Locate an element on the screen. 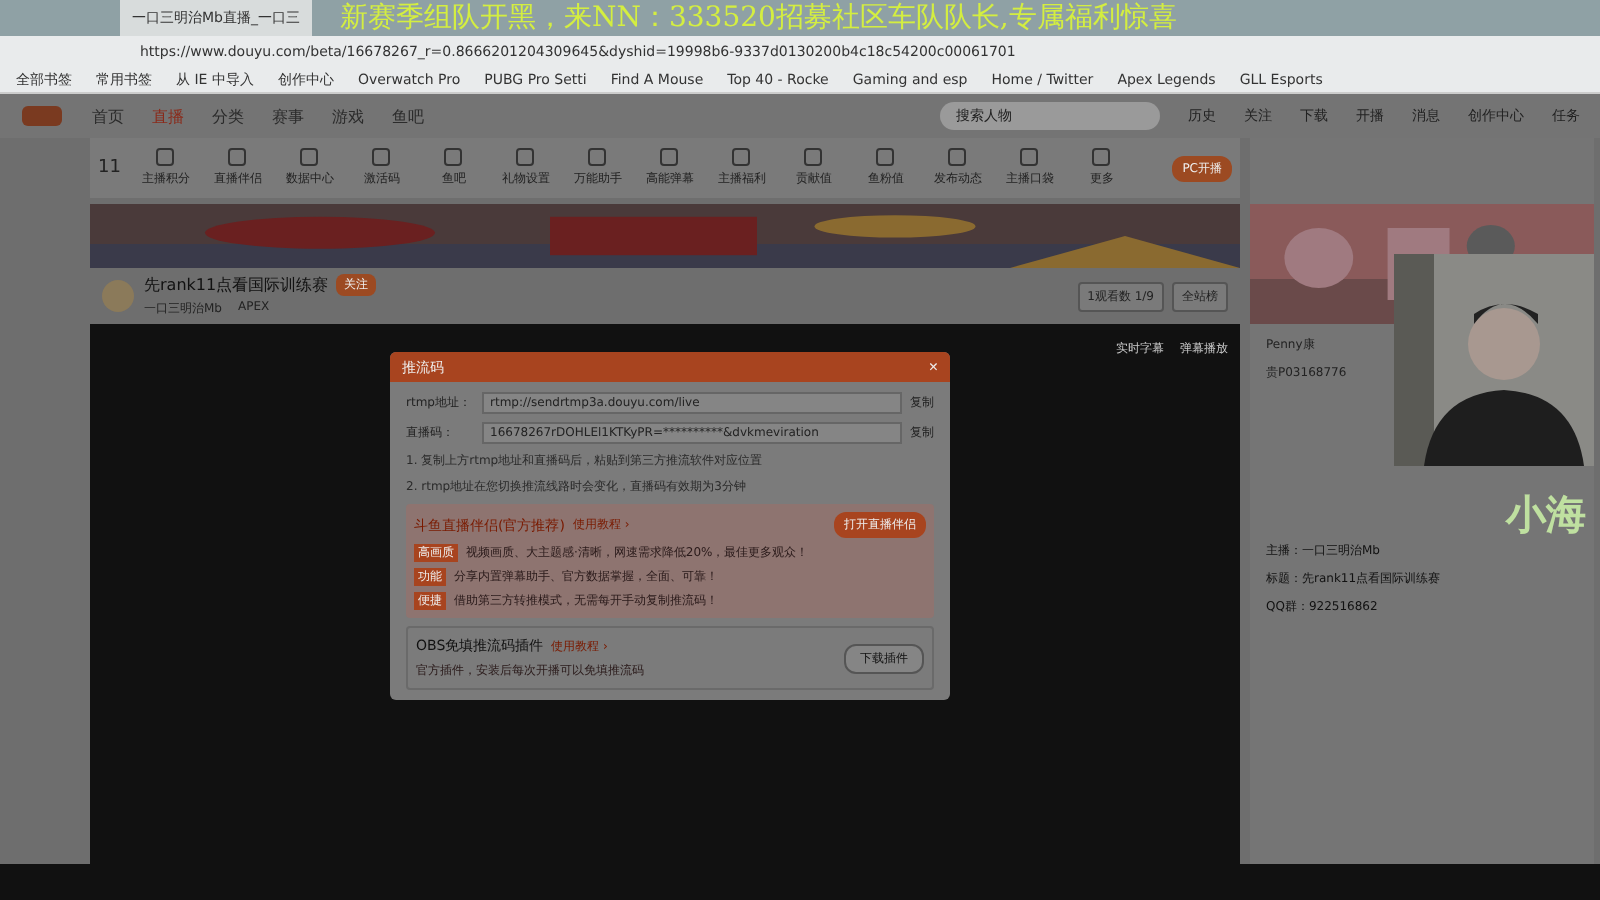 This screenshot has height=900, width=1600. nav-link: 分类 is located at coordinates (228, 116).